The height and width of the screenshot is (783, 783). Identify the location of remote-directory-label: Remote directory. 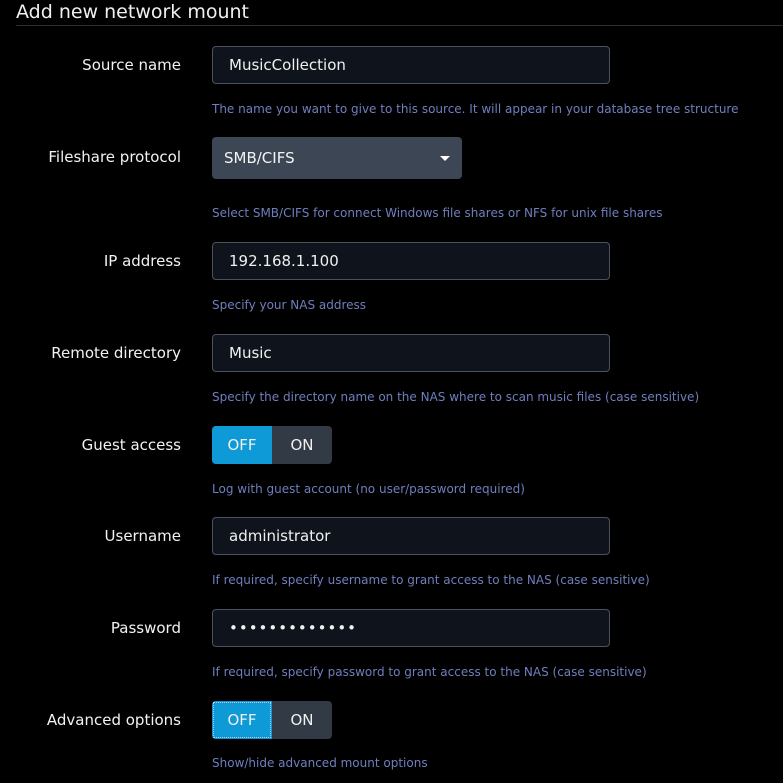
(116, 353).